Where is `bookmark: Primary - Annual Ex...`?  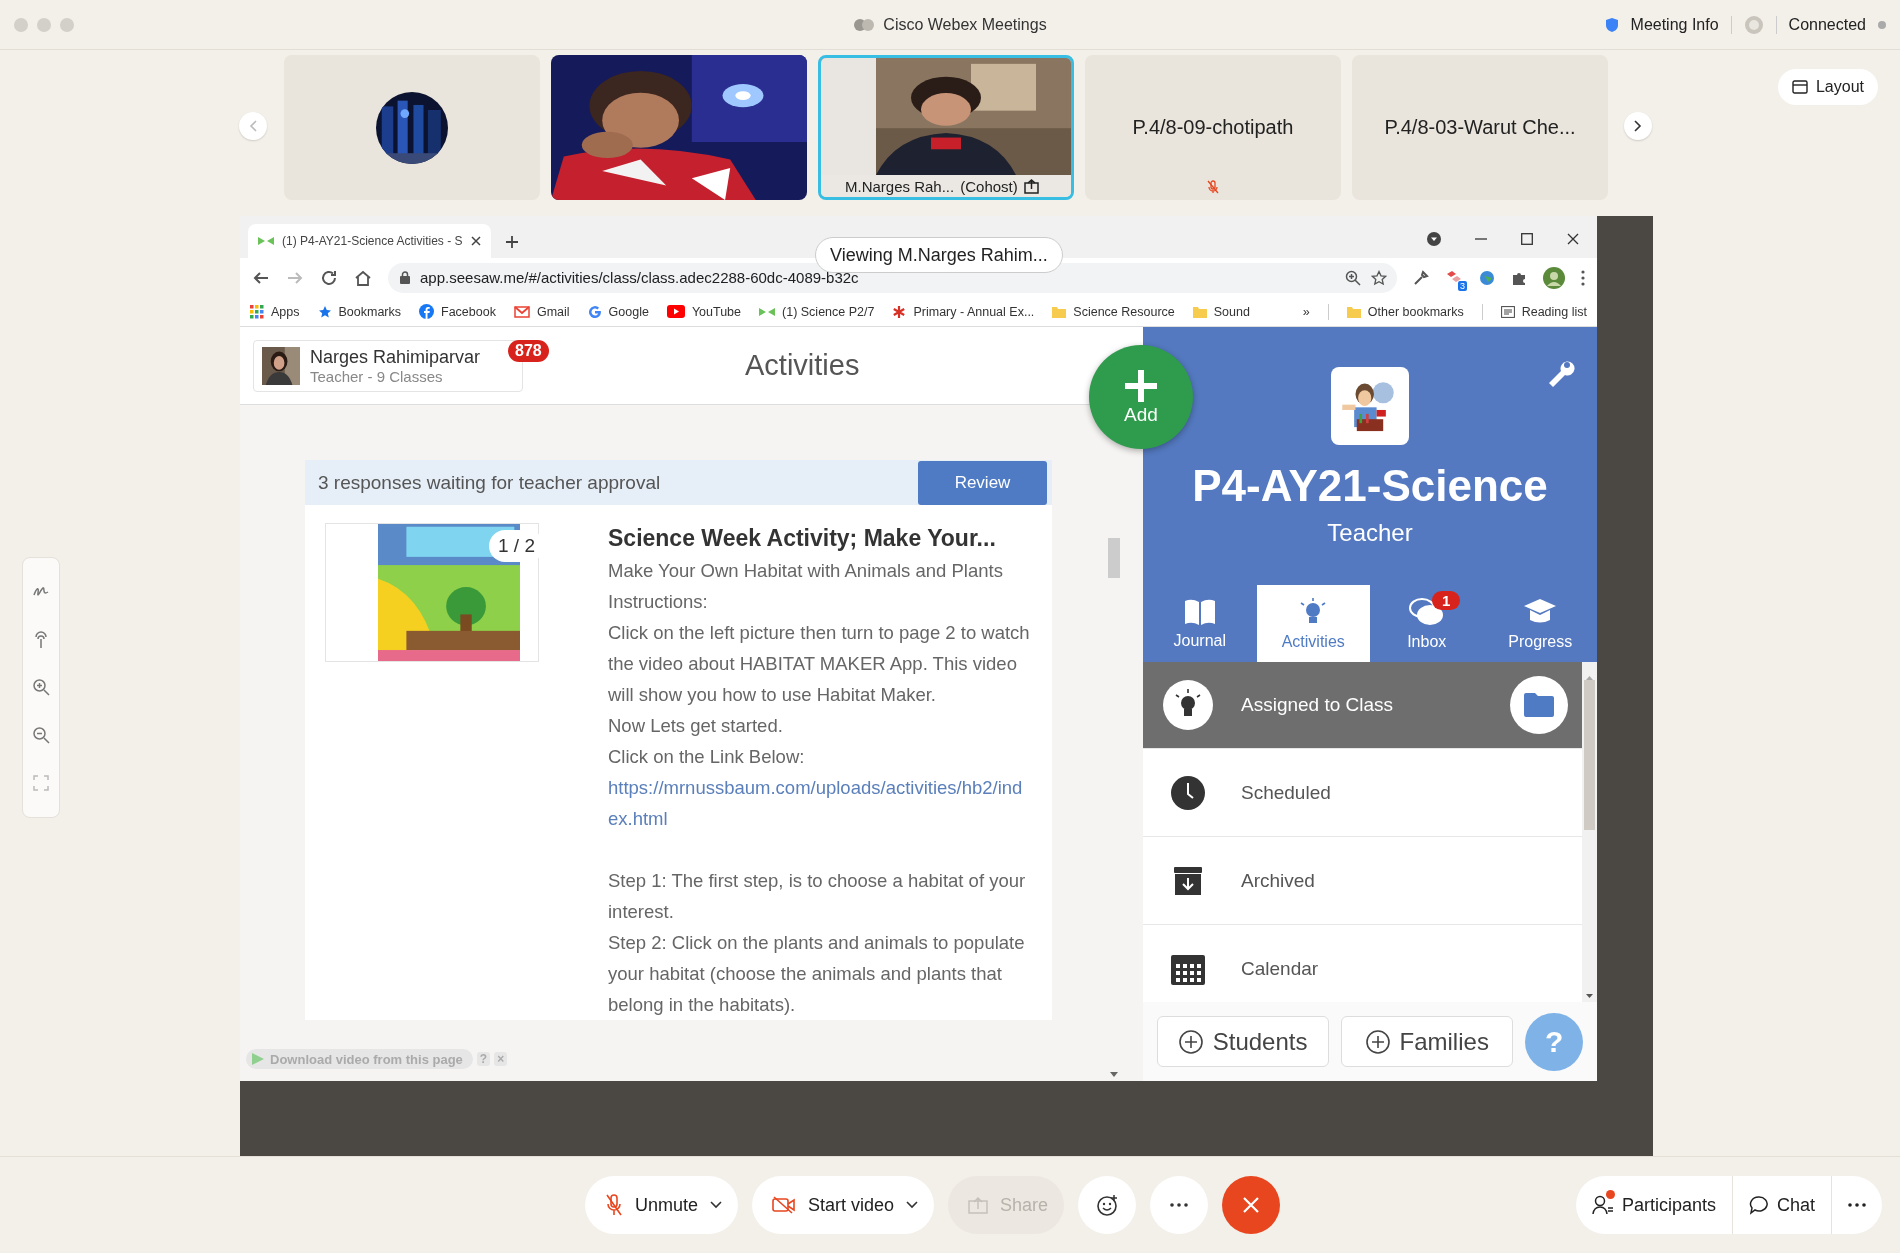 bookmark: Primary - Annual Ex... is located at coordinates (963, 311).